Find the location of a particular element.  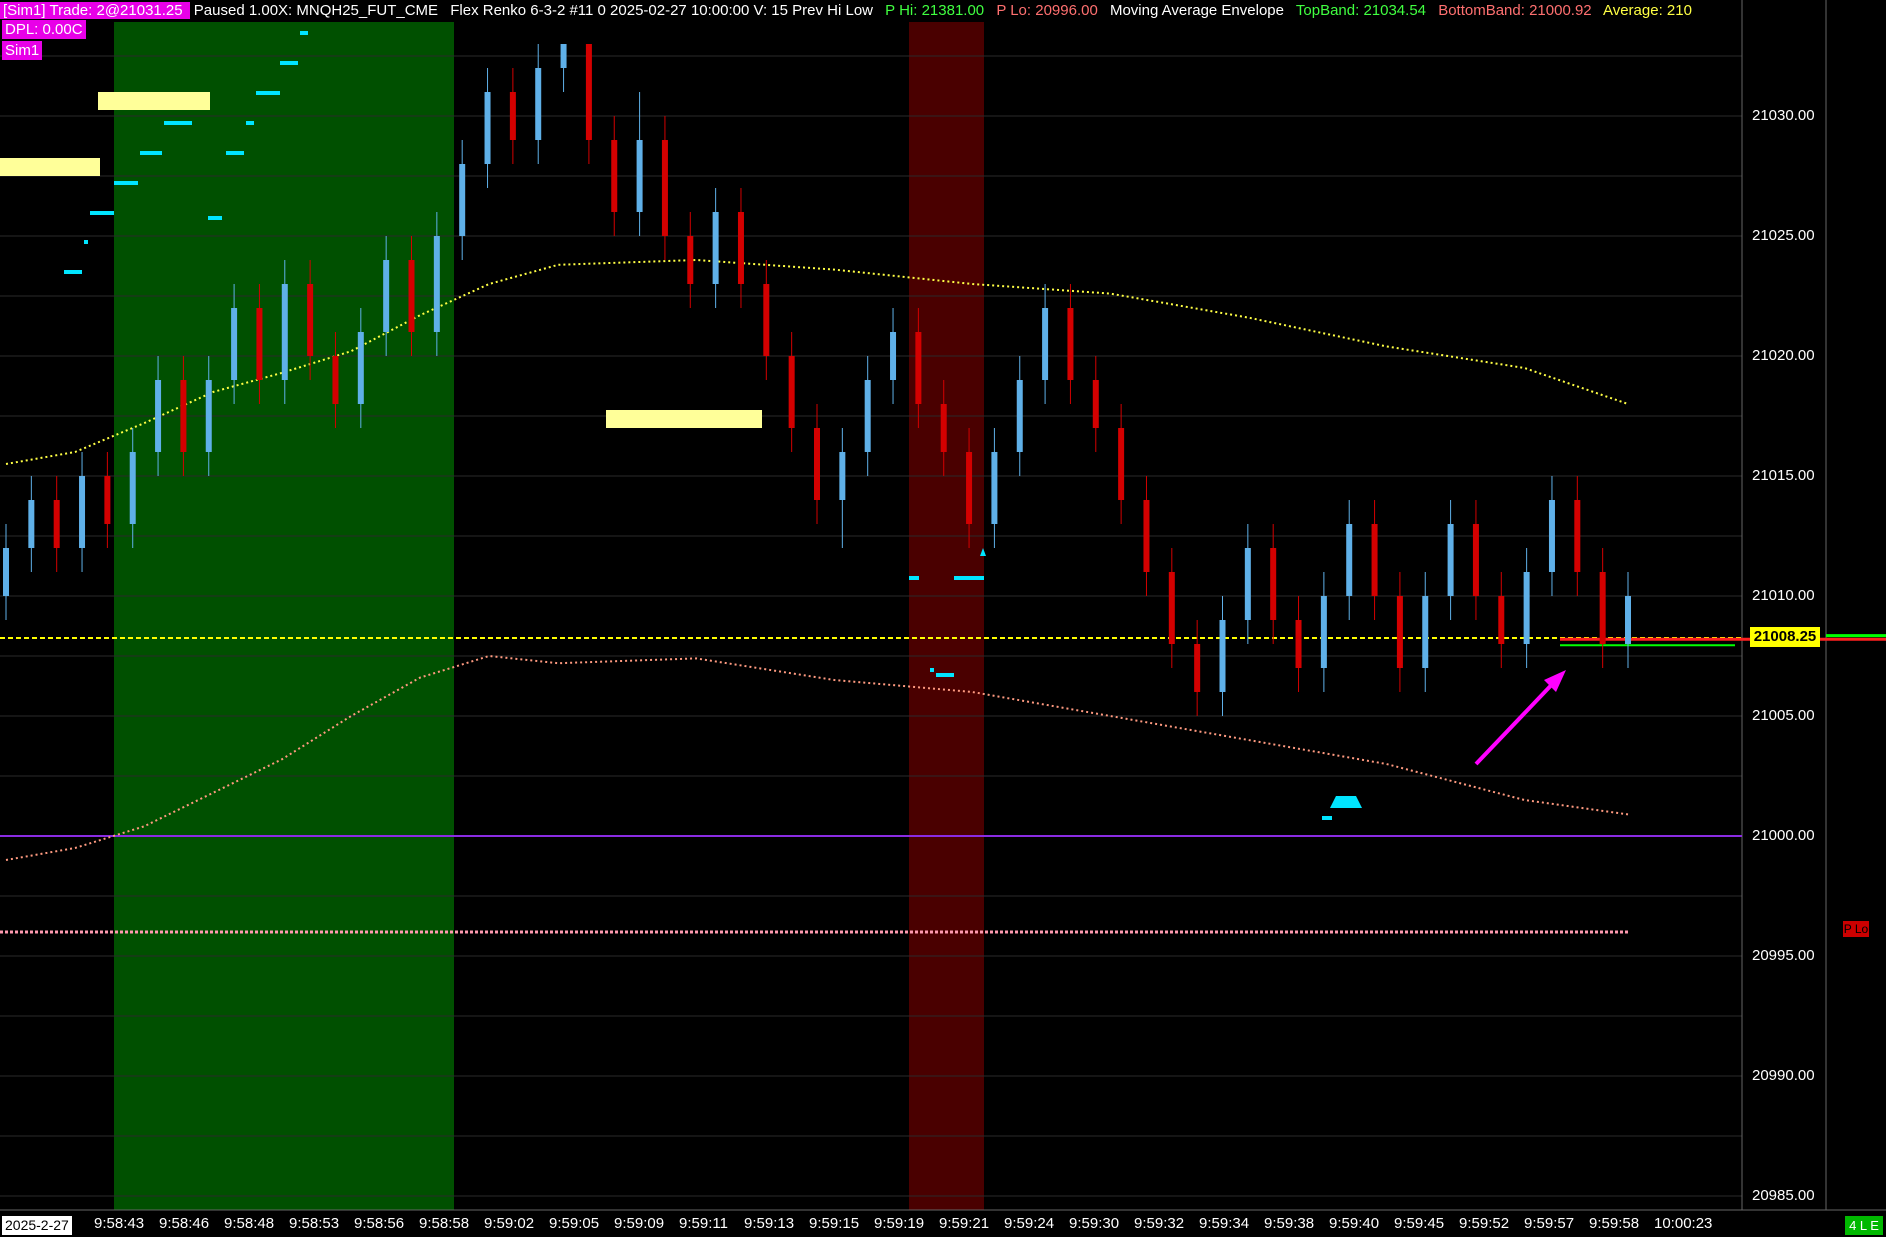

indicator-name: Moving Average Envelope is located at coordinates (1196, 10).